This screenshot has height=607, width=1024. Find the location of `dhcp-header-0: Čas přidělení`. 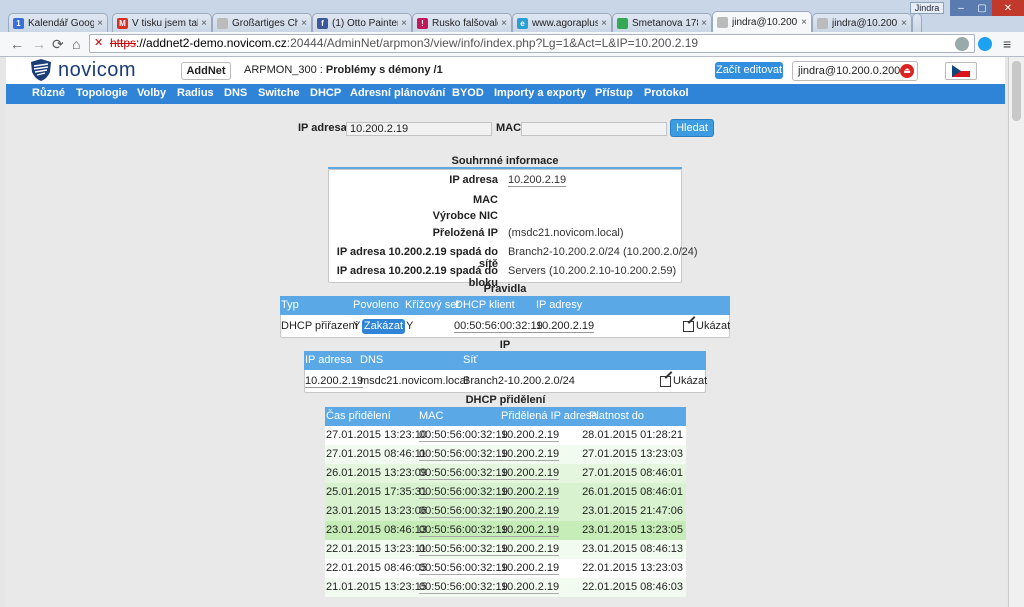

dhcp-header-0: Čas přidělení is located at coordinates (358, 416).